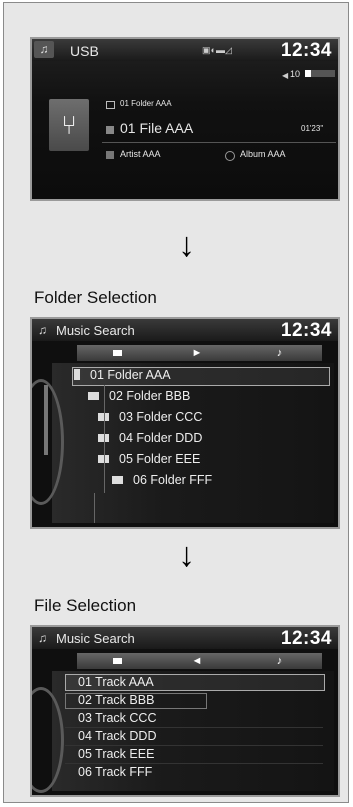 The height and width of the screenshot is (807, 353). Describe the element at coordinates (69, 125) in the screenshot. I see `usb-icon: ⑂` at that location.